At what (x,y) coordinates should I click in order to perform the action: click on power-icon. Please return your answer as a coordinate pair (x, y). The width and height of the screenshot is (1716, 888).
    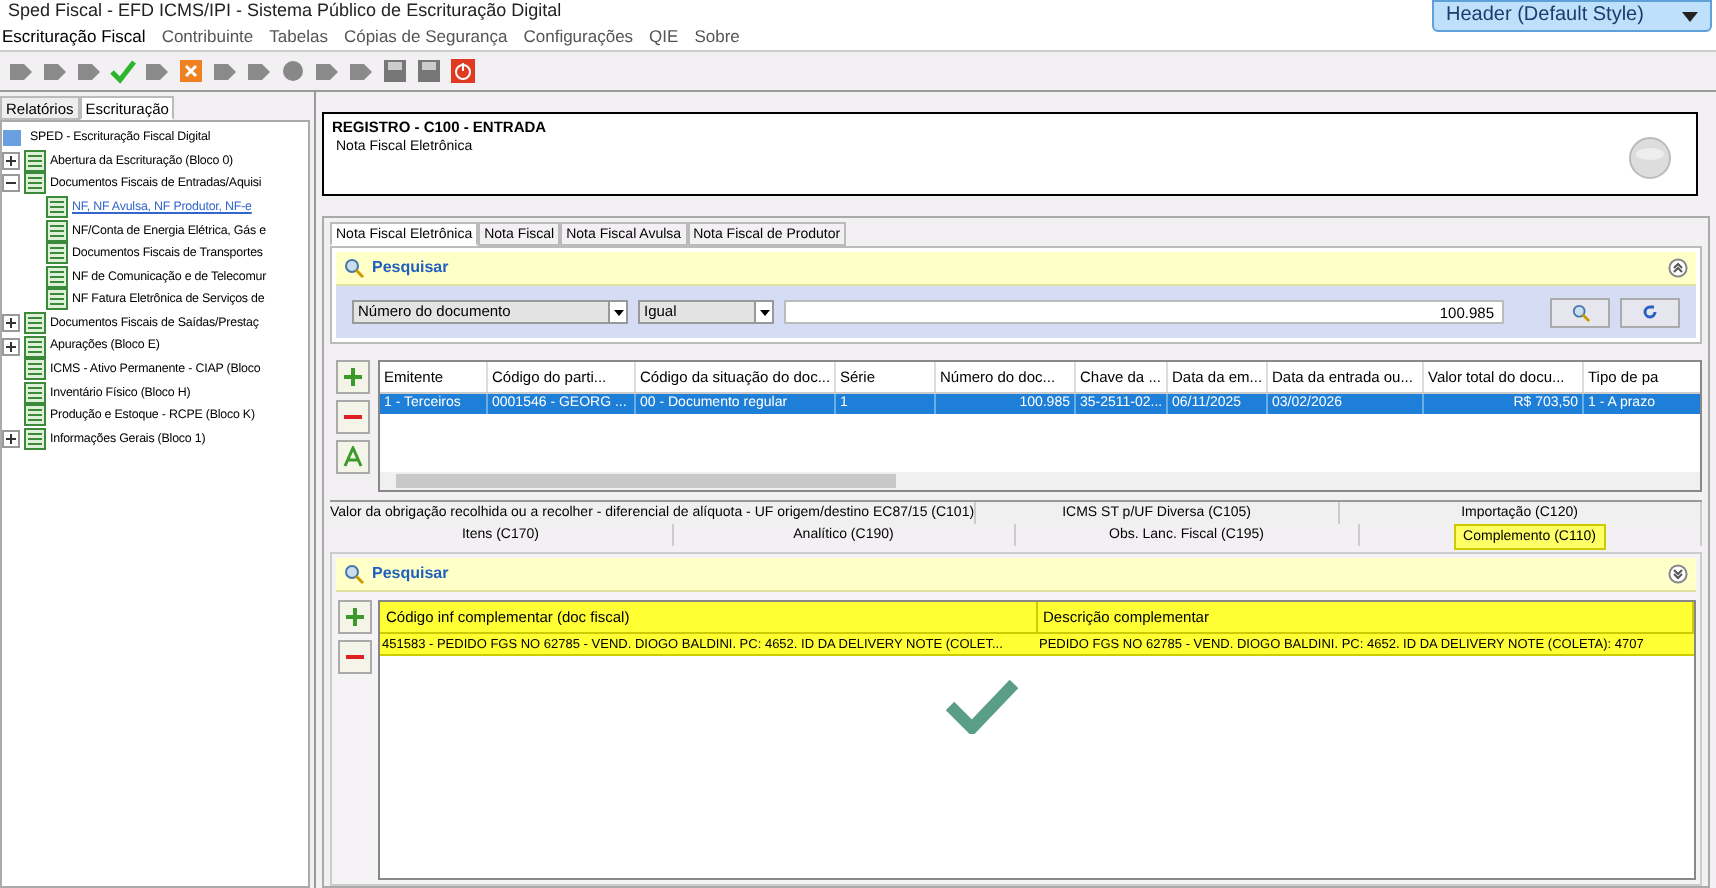
    Looking at the image, I should click on (463, 71).